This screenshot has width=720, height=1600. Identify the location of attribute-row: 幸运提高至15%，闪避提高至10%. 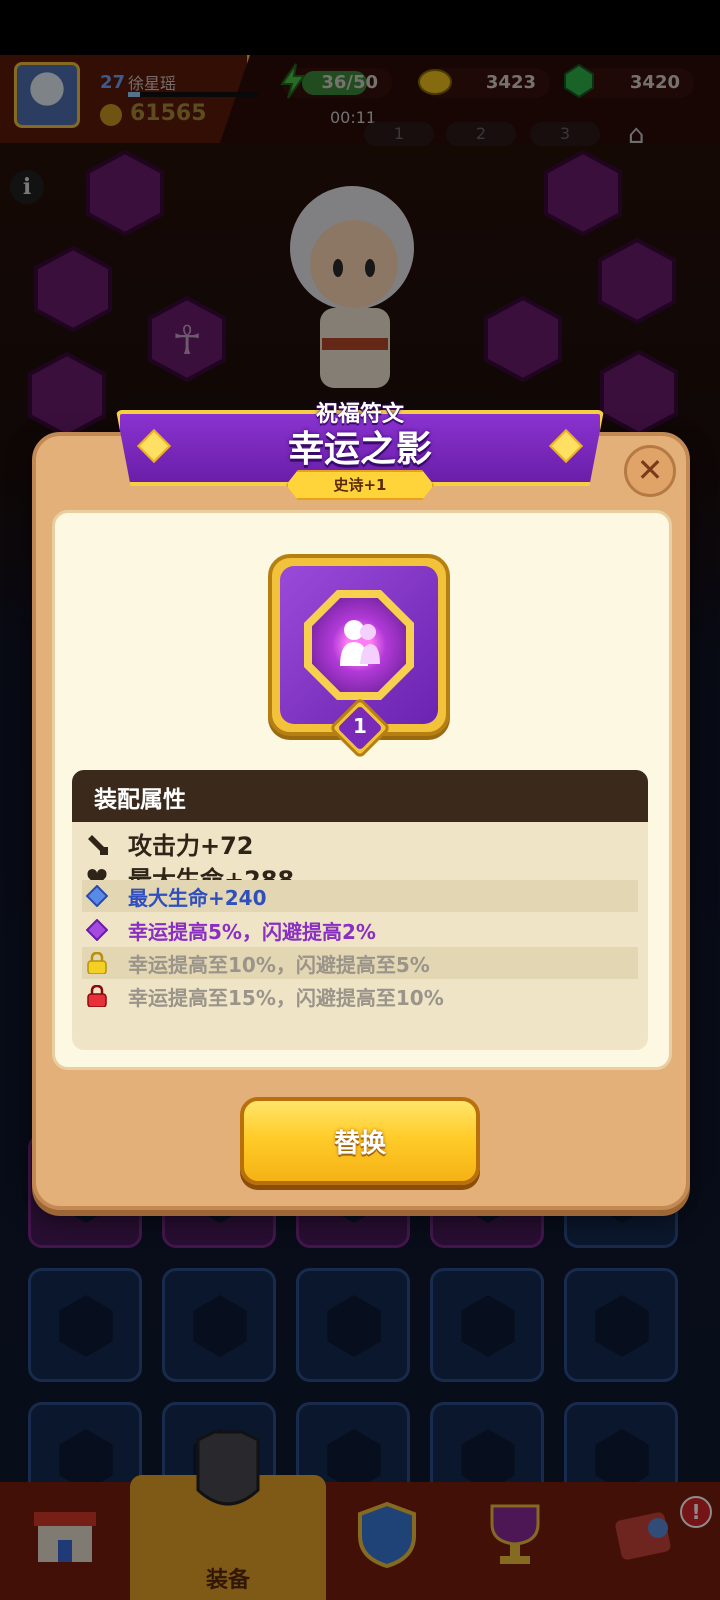
(360, 996).